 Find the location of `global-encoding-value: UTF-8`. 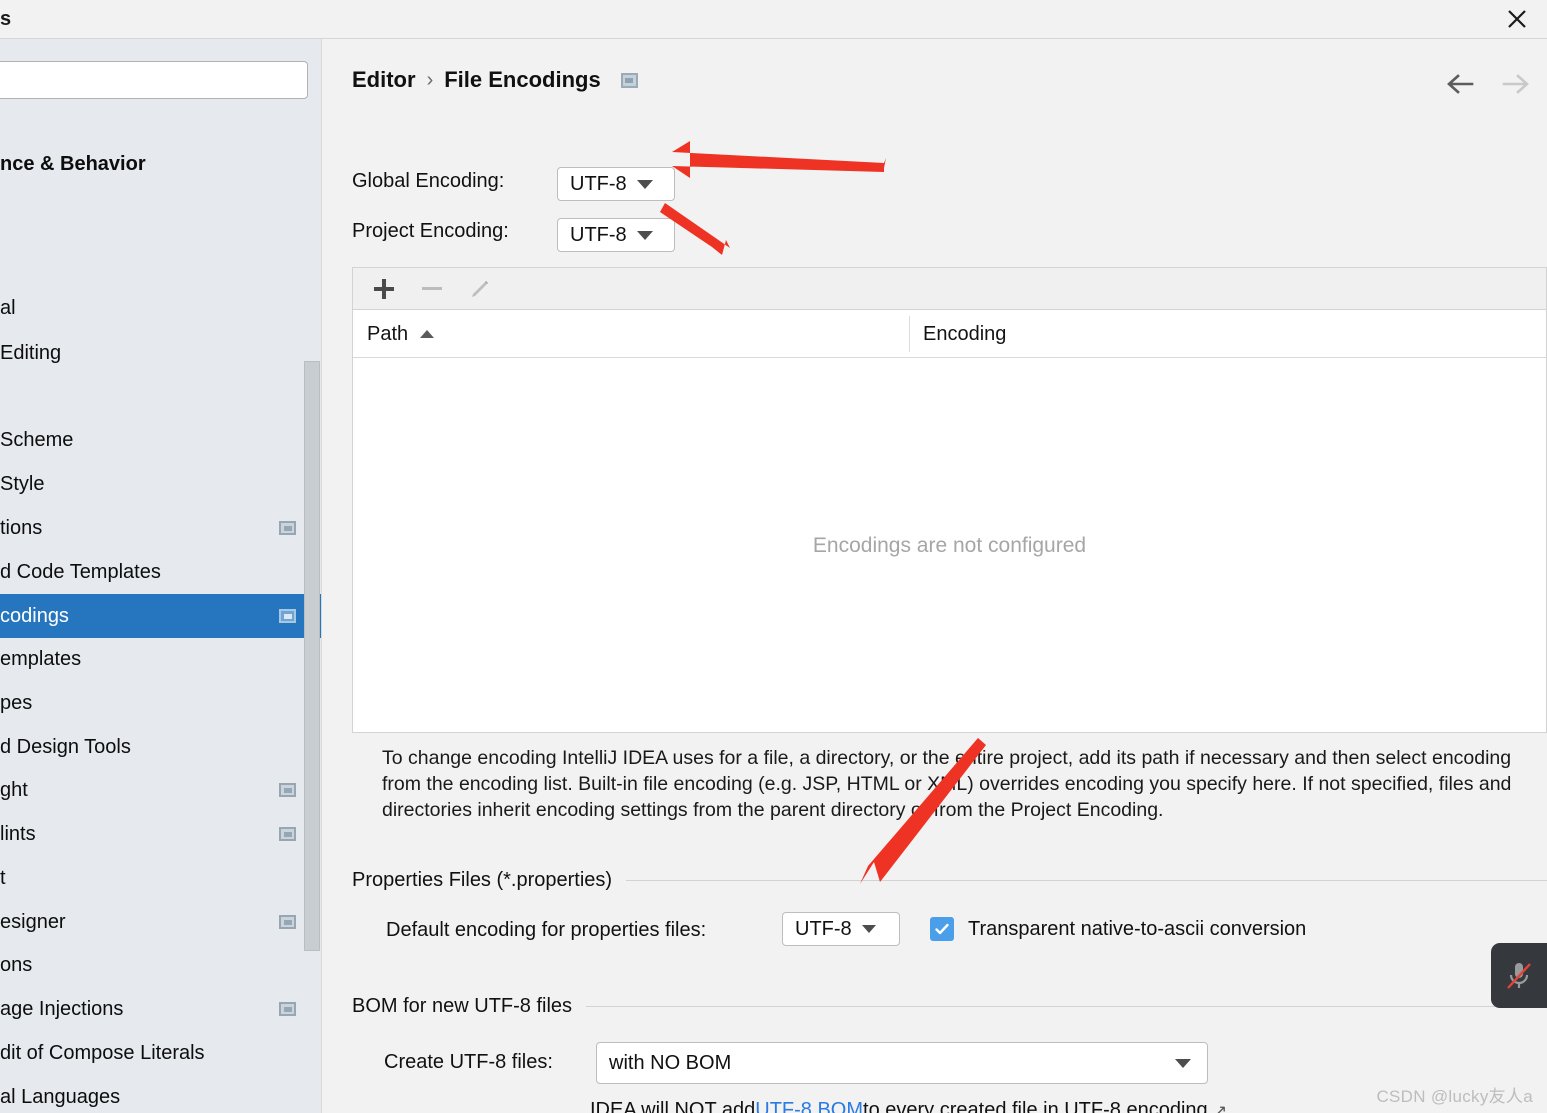

global-encoding-value: UTF-8 is located at coordinates (598, 183).